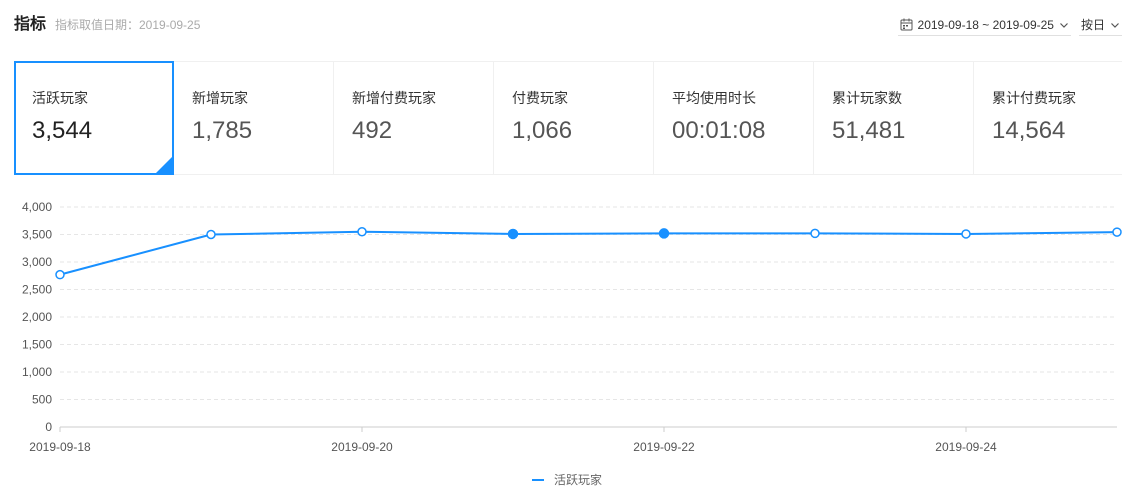 The width and height of the screenshot is (1131, 504). I want to click on metric-card-total-paying-players: 累计付费玩家 14,564, so click(1048, 118).